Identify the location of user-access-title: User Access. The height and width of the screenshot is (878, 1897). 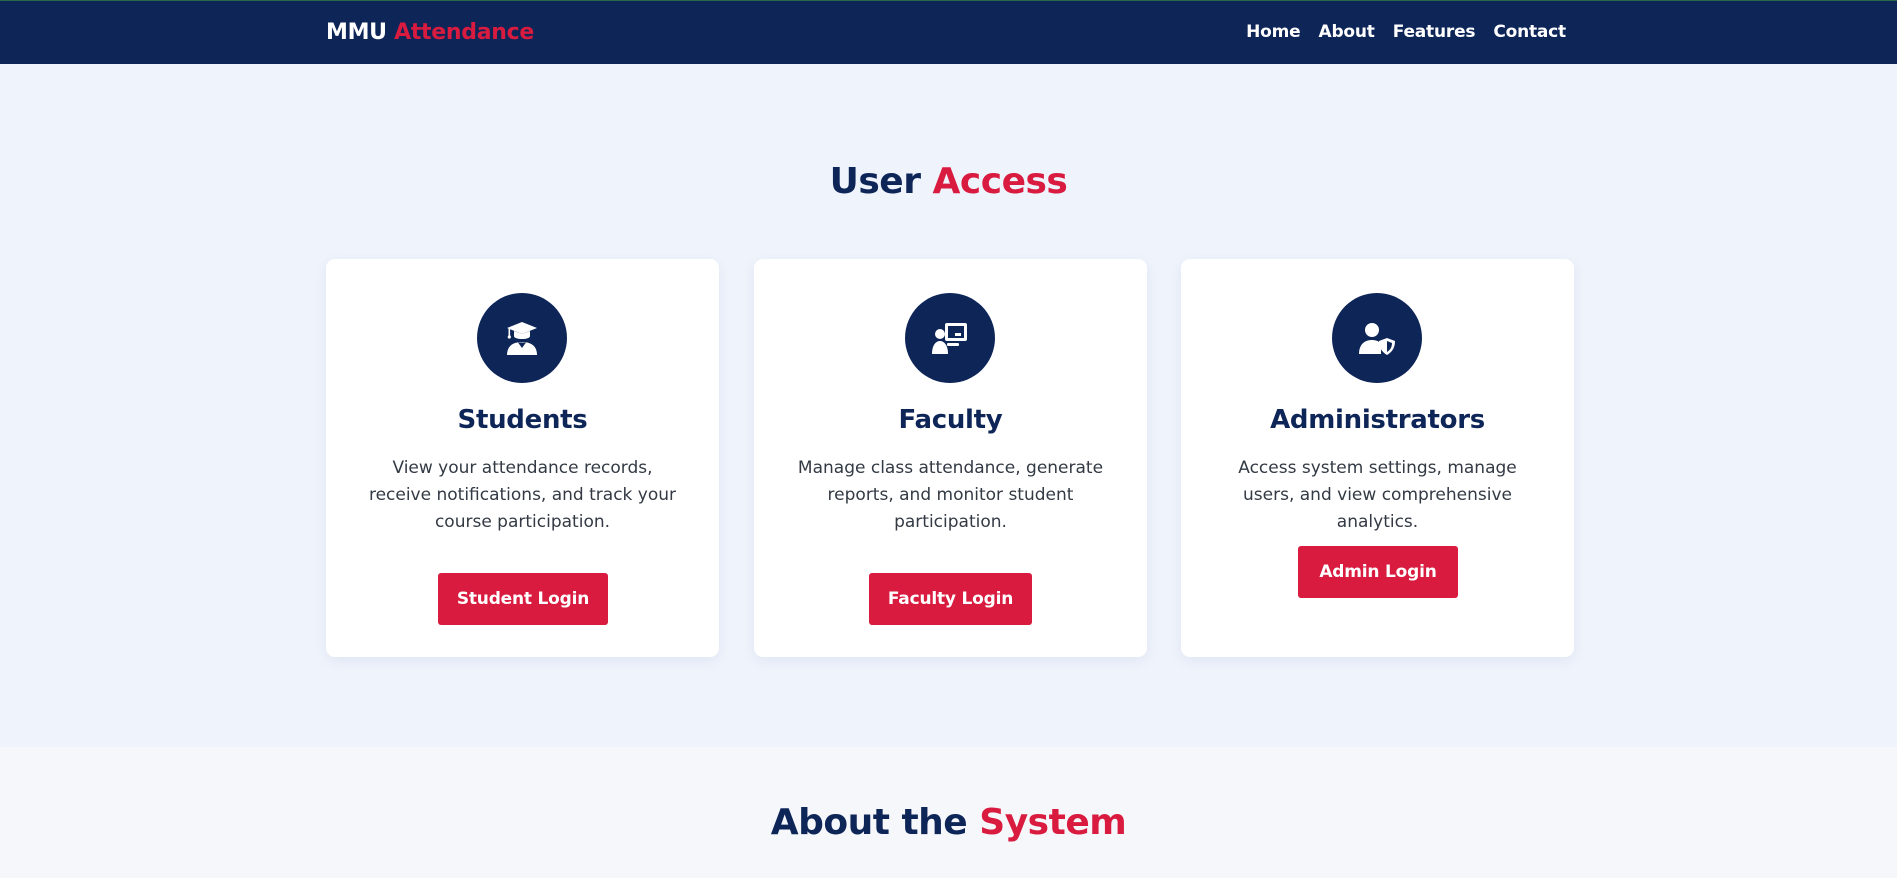
(948, 181).